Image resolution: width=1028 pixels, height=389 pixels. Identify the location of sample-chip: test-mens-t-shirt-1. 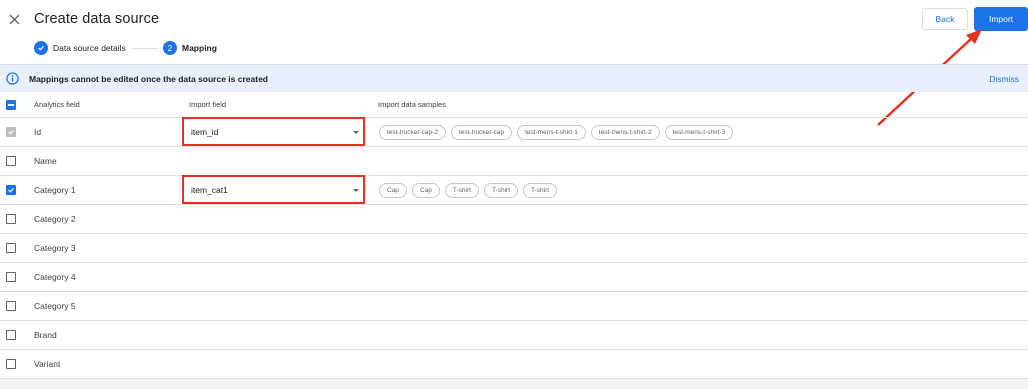
(551, 132).